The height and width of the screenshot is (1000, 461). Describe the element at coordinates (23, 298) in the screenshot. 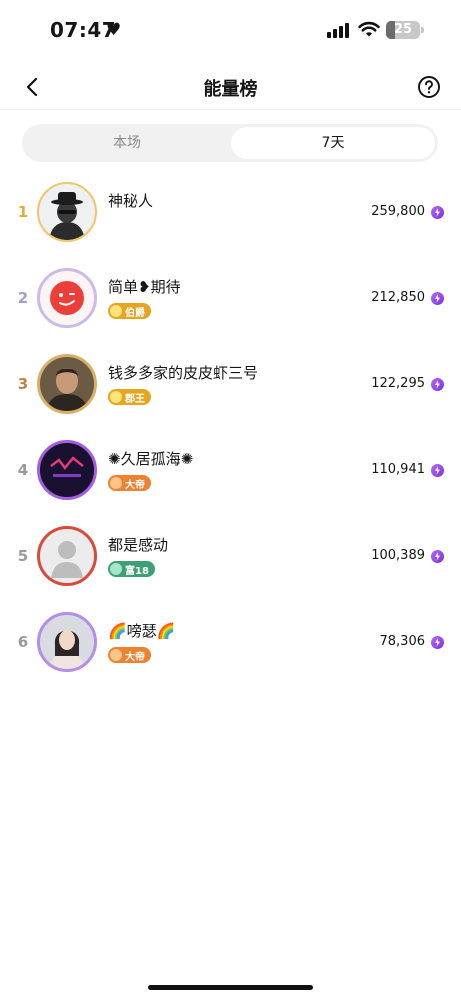

I see `rank-number: 2` at that location.